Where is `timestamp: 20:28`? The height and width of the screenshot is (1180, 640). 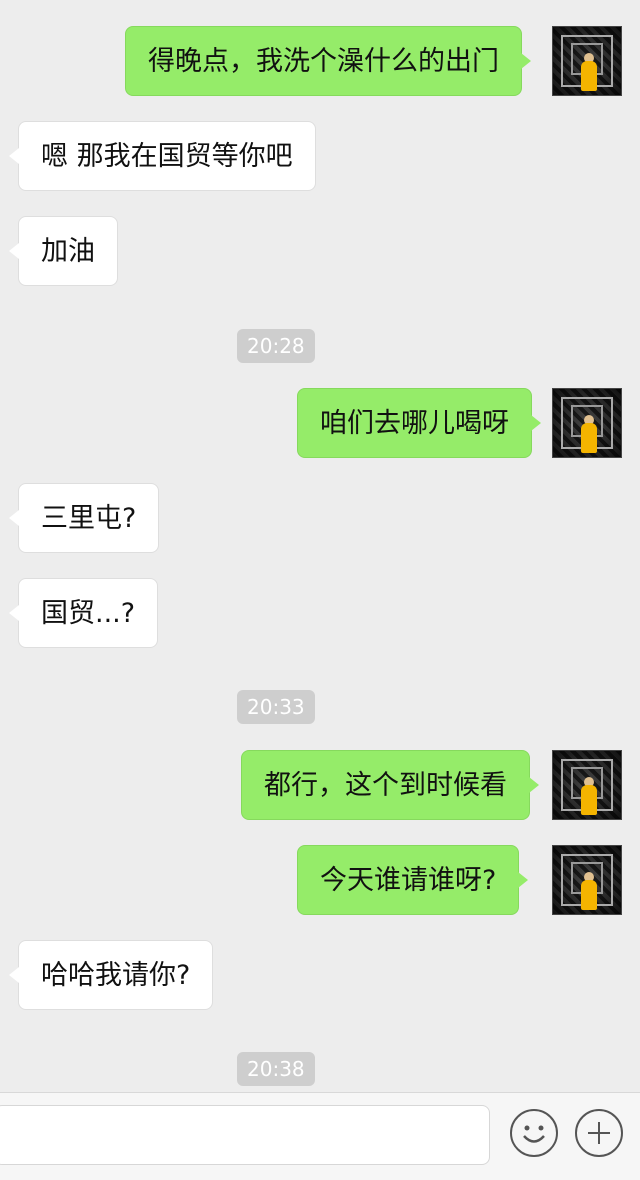
timestamp: 20:28 is located at coordinates (276, 346).